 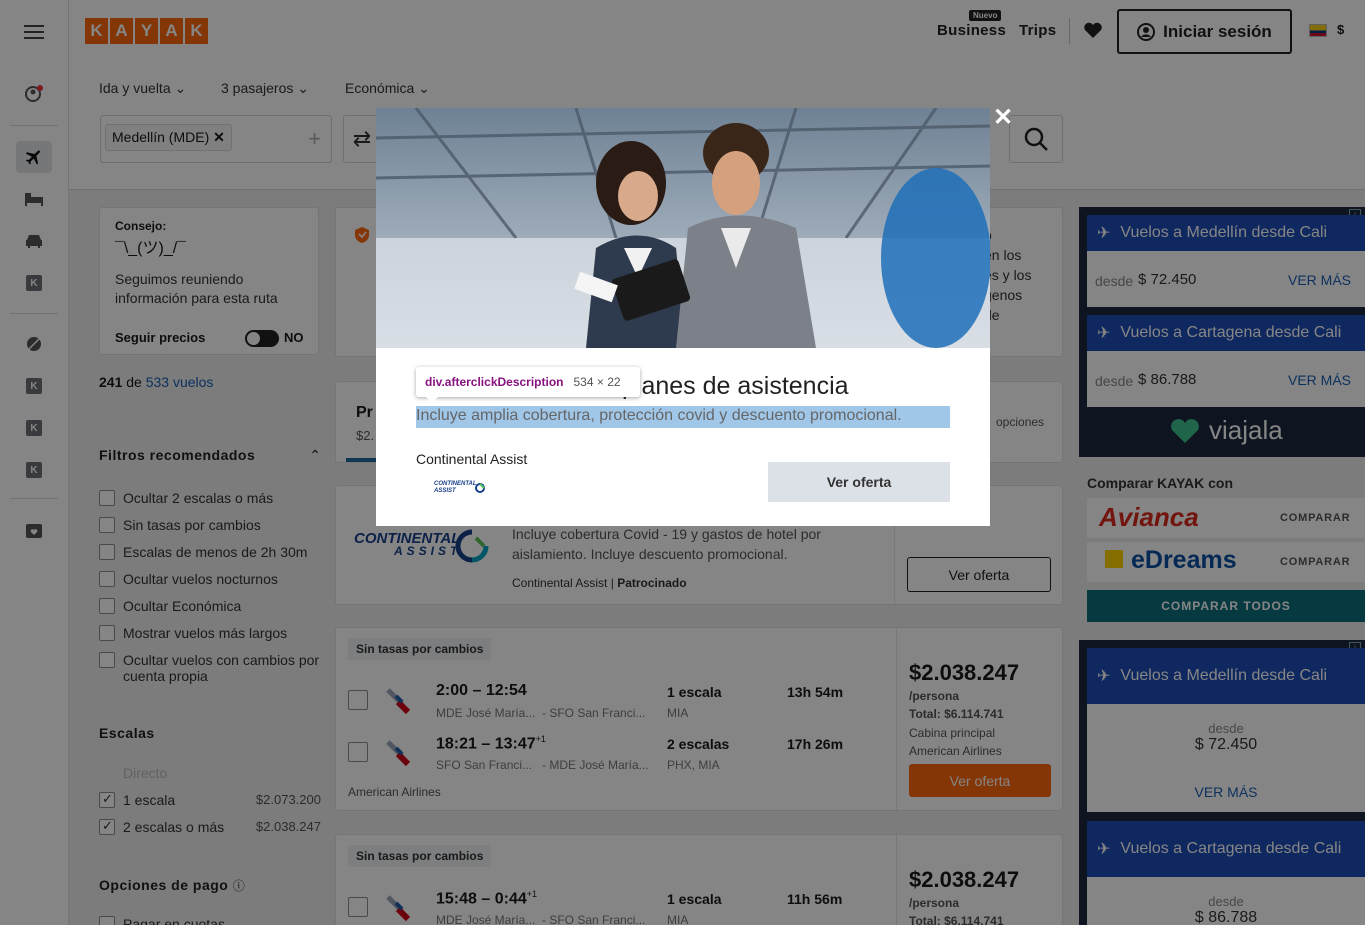 I want to click on tooltip-tag: div, so click(x=433, y=382).